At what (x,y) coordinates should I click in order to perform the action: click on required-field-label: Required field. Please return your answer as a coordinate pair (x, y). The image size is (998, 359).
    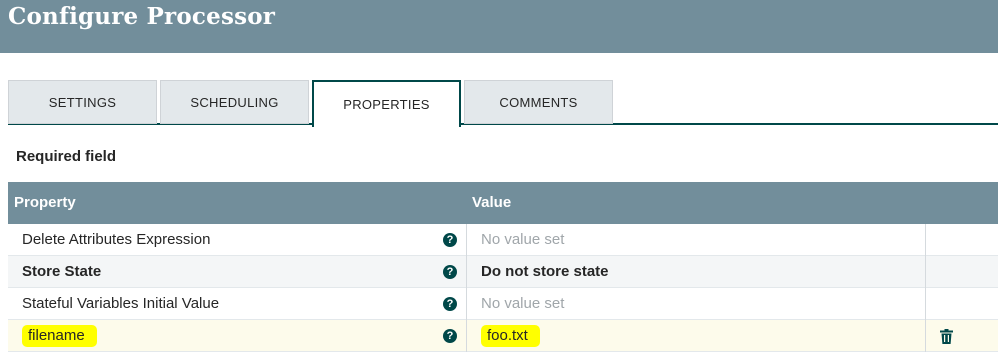
    Looking at the image, I should click on (66, 156).